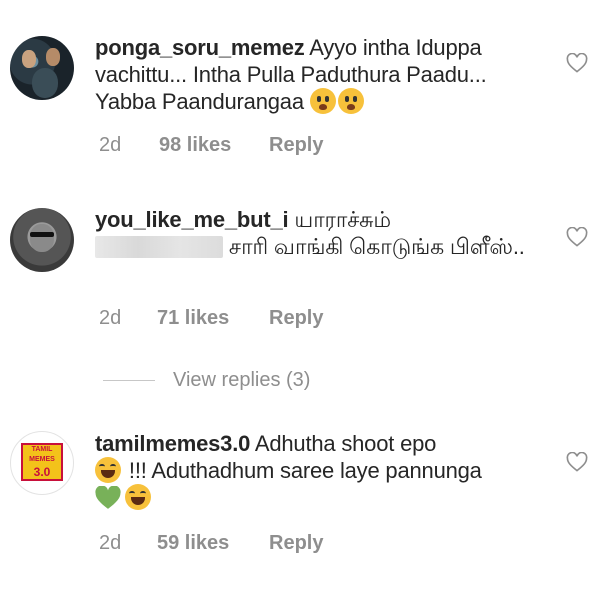 The width and height of the screenshot is (600, 600). Describe the element at coordinates (343, 443) in the screenshot. I see `comment-body: Adhutha shoot epo` at that location.